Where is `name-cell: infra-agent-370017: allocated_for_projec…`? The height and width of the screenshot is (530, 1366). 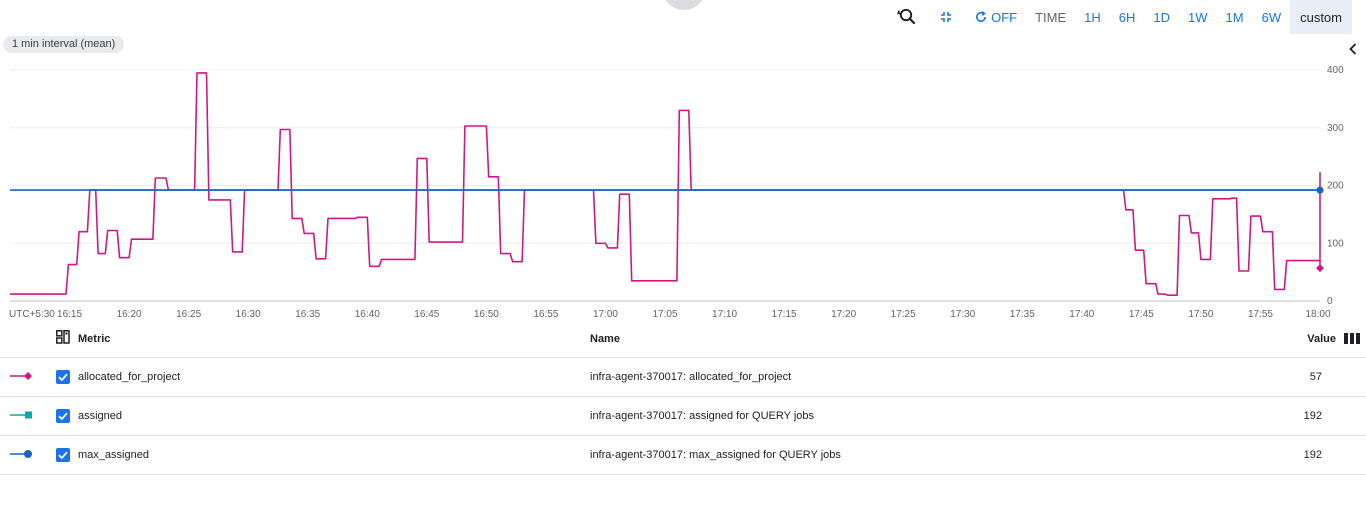 name-cell: infra-agent-370017: allocated_for_projec… is located at coordinates (901, 377).